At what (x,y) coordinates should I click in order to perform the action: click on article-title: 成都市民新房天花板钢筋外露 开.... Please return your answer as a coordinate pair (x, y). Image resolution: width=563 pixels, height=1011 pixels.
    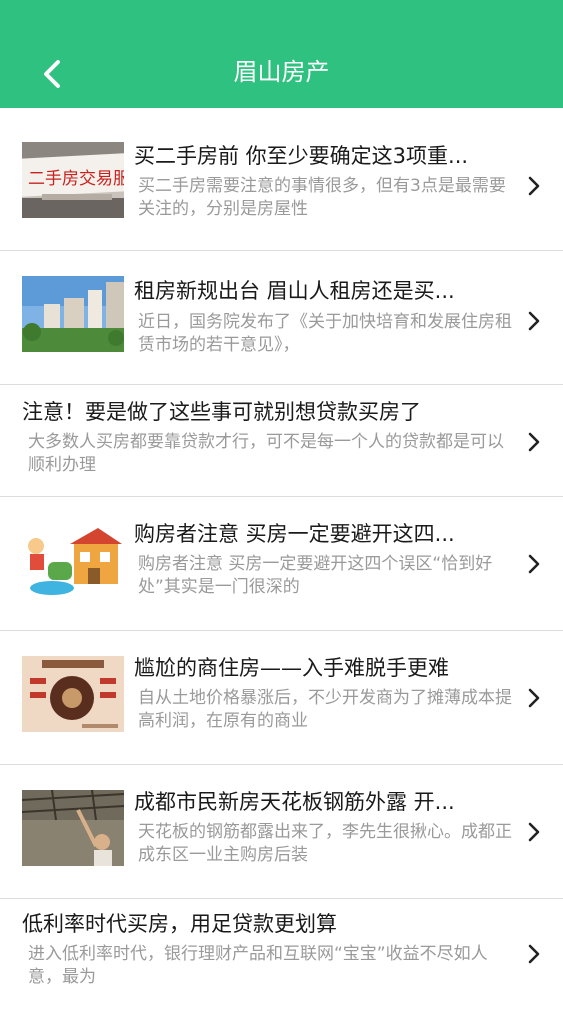
    Looking at the image, I should click on (294, 802).